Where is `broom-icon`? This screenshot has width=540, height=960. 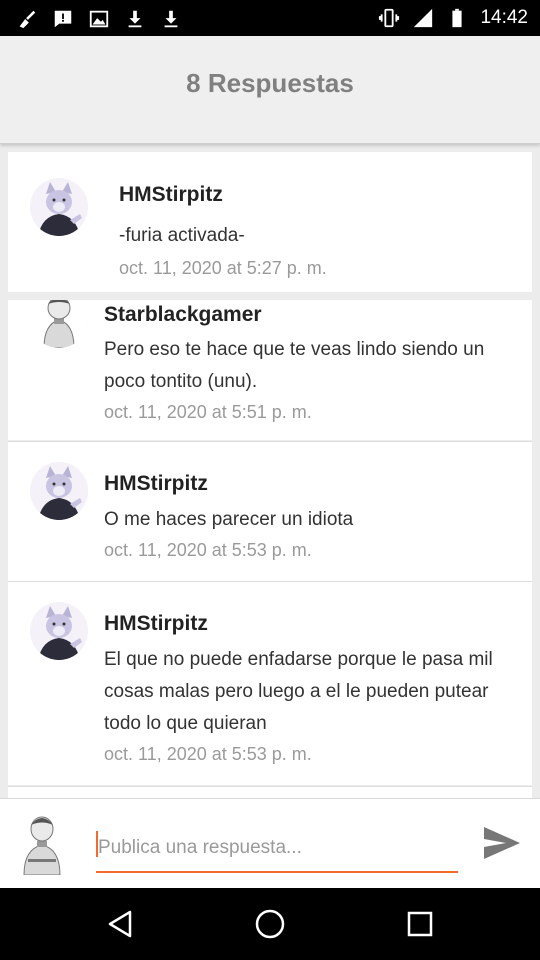 broom-icon is located at coordinates (27, 19).